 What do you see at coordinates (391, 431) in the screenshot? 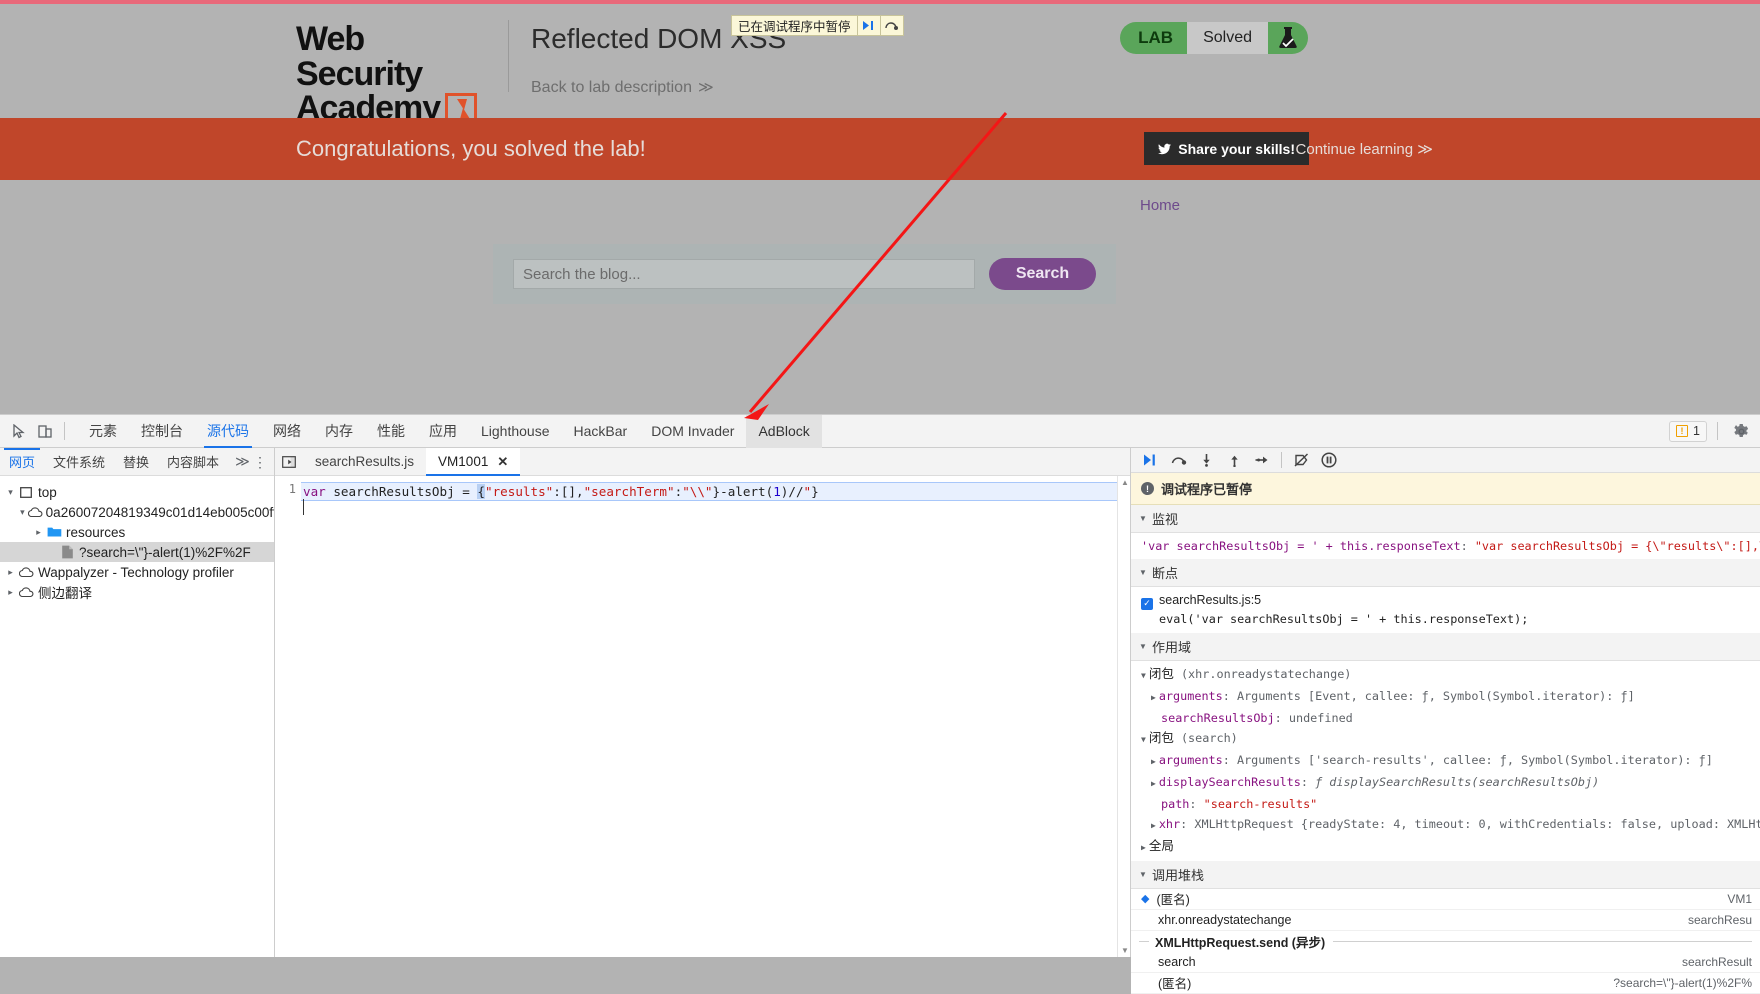
I see `tab-performance: 性能` at bounding box center [391, 431].